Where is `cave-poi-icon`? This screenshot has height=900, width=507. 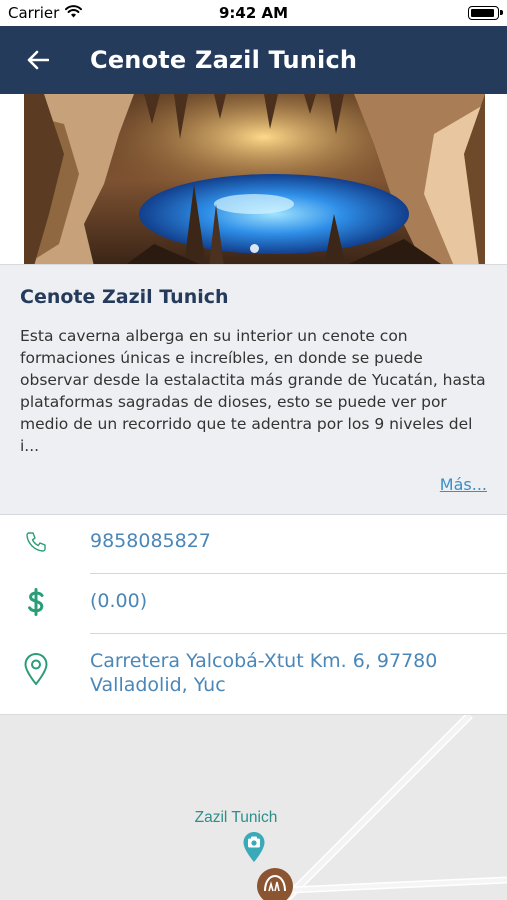 cave-poi-icon is located at coordinates (275, 883).